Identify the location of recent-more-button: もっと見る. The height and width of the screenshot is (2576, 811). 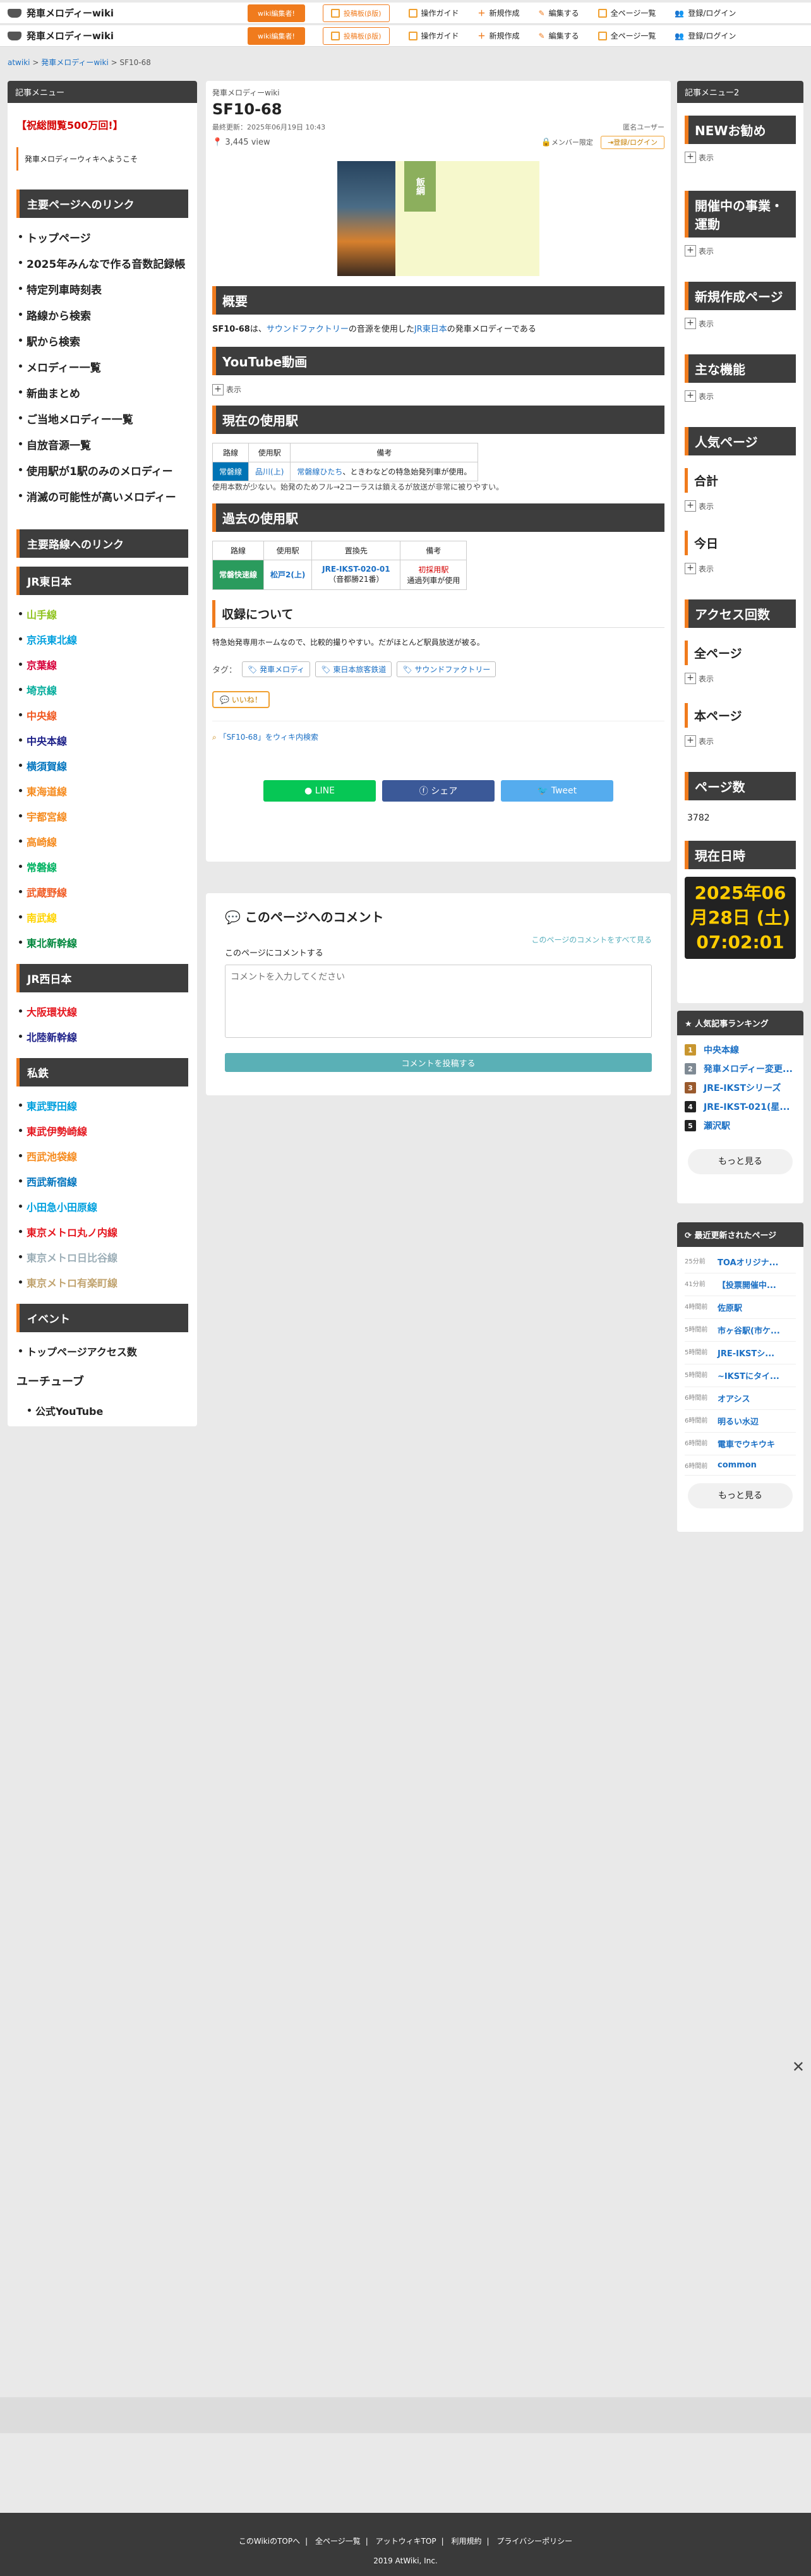
(740, 1495).